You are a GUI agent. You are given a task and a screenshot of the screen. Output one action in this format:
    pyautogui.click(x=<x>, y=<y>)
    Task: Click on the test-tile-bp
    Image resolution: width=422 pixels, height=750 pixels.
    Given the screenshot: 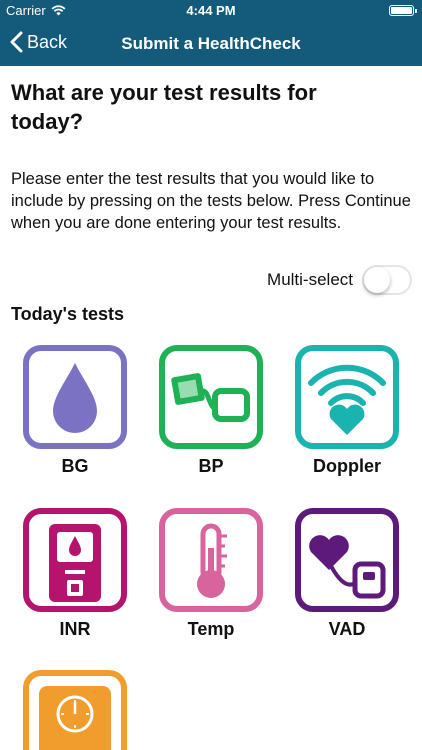 What is the action you would take?
    pyautogui.click(x=211, y=397)
    